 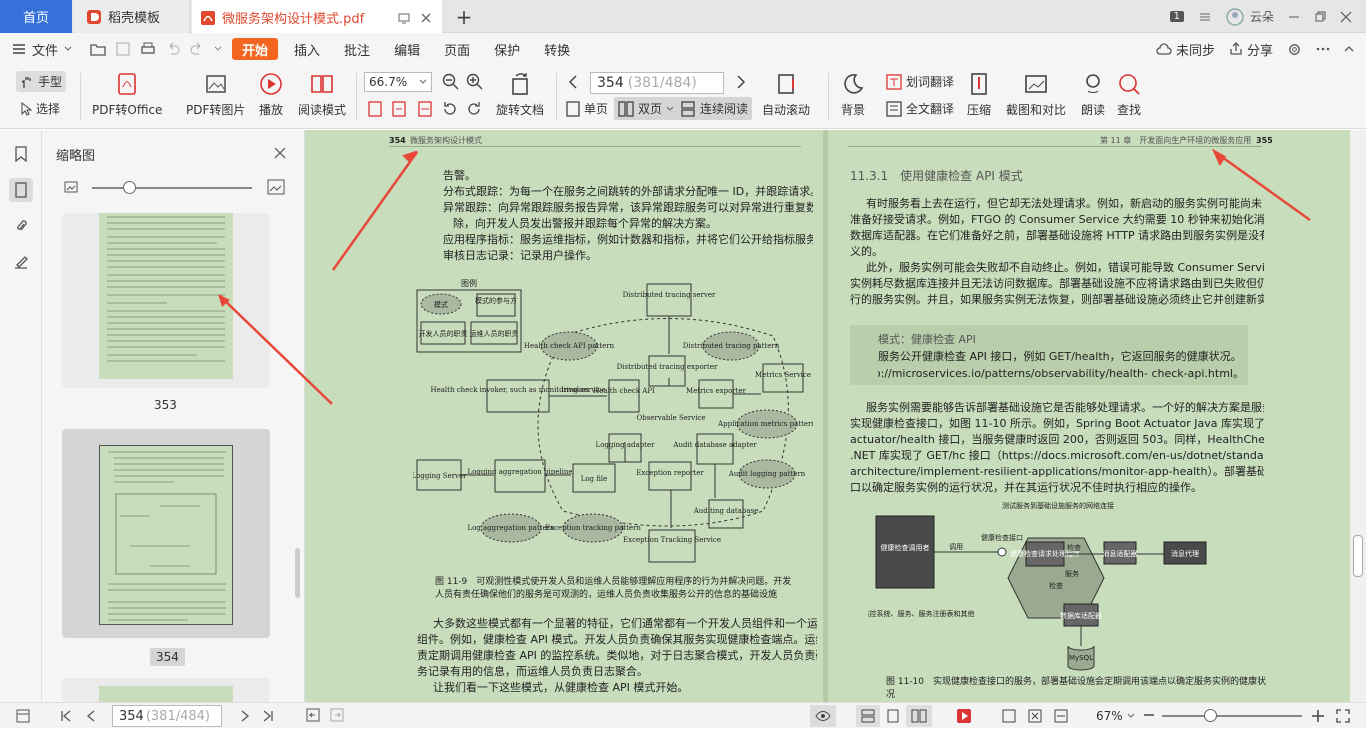 I want to click on read-mode-button: 阅读模式, so click(x=322, y=94).